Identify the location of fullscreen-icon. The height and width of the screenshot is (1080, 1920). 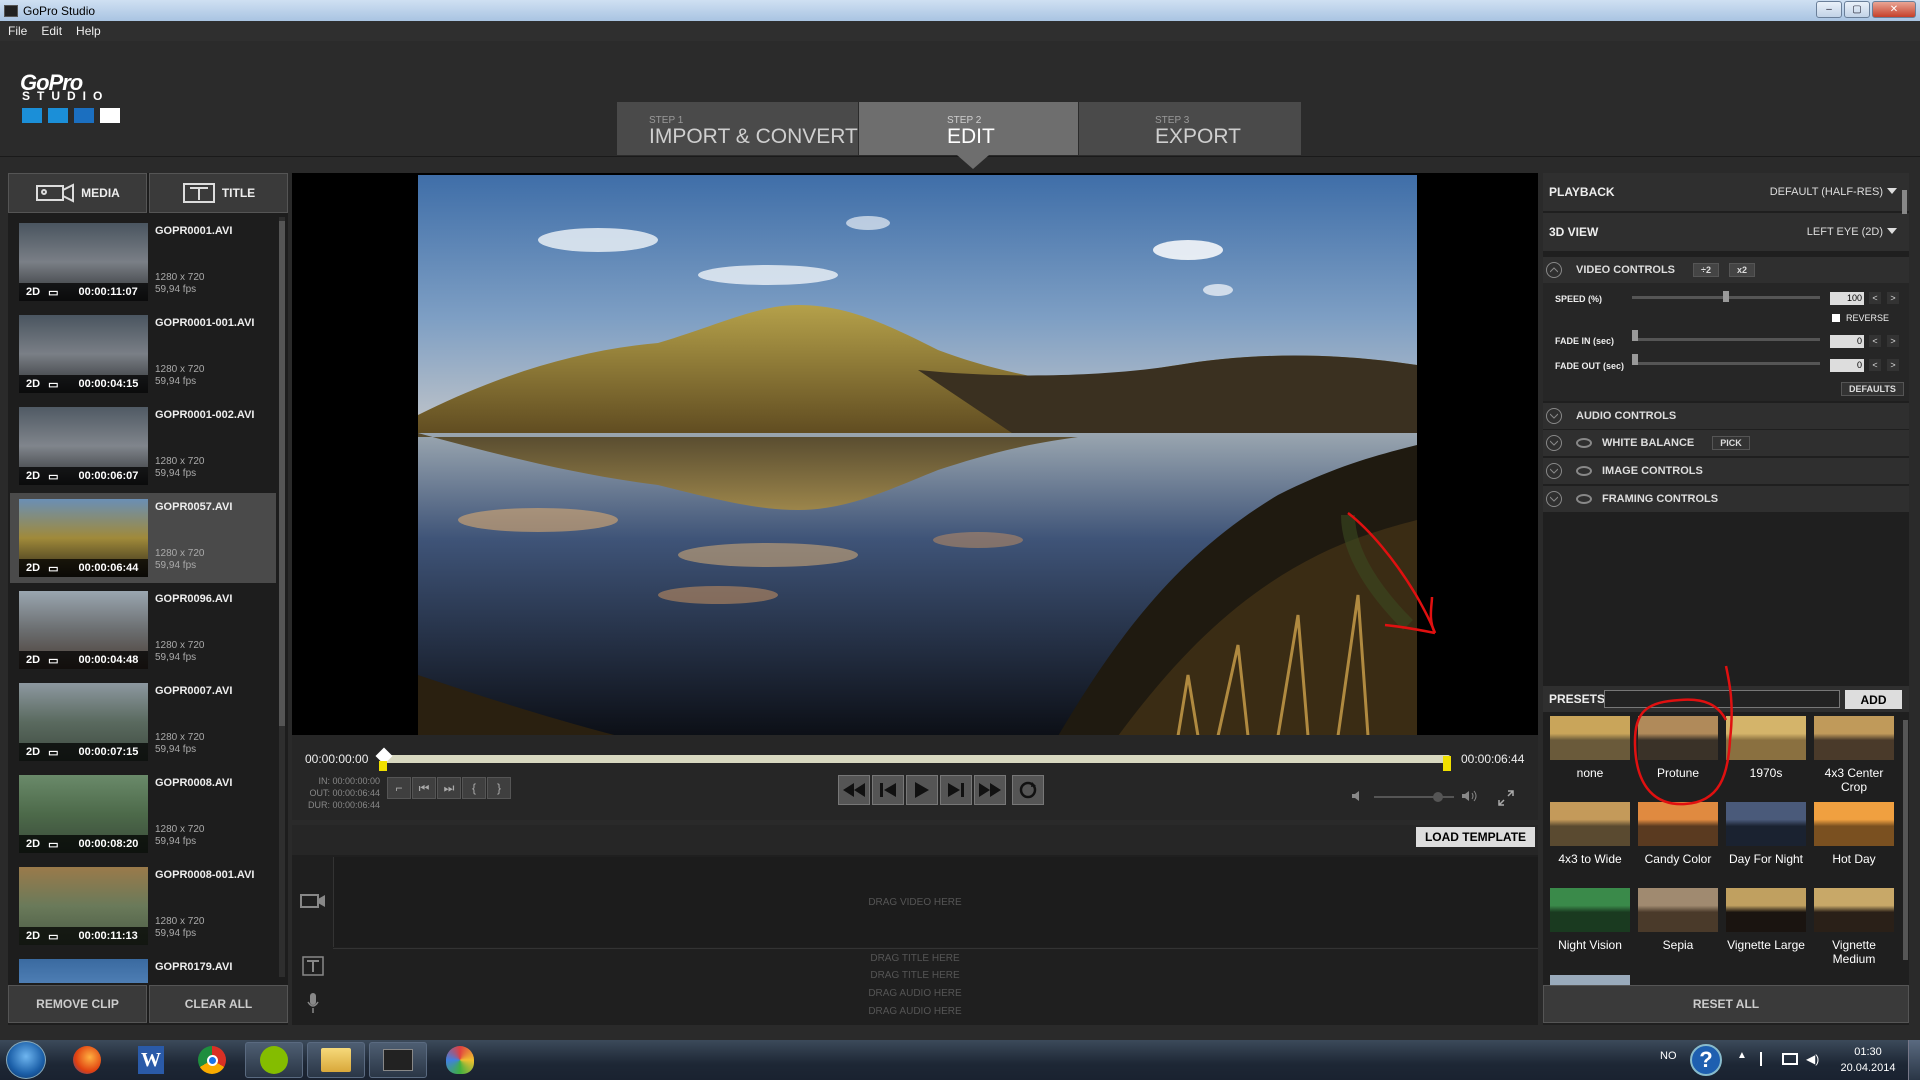
(1506, 798).